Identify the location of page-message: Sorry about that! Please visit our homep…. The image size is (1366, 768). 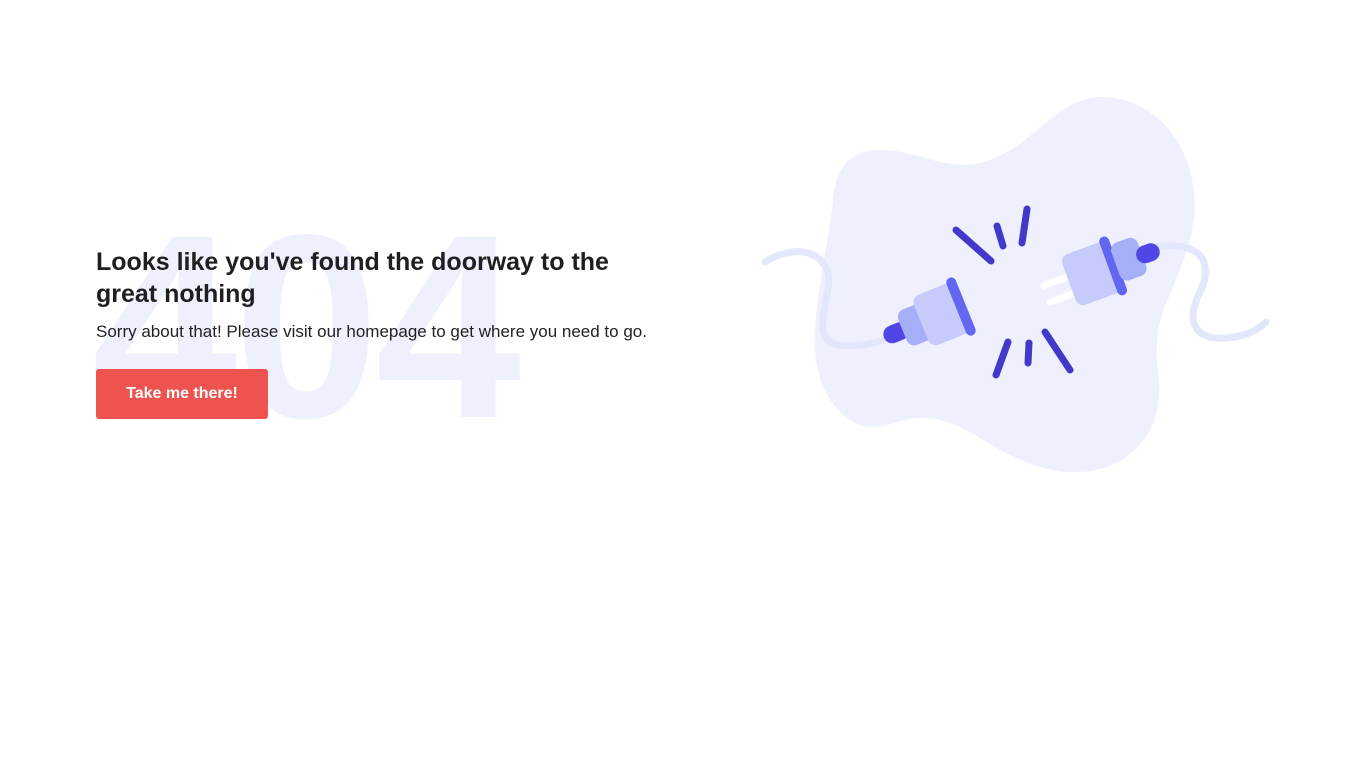
(371, 331).